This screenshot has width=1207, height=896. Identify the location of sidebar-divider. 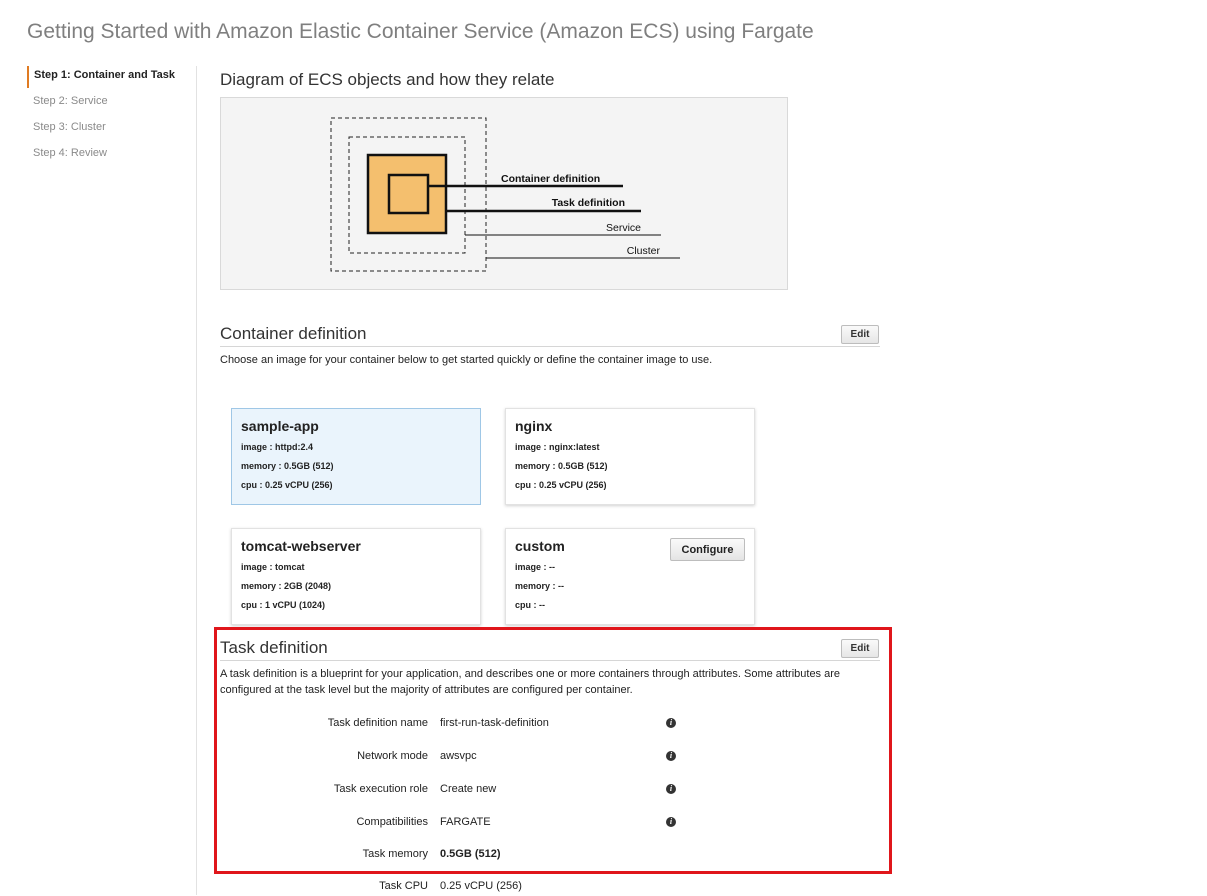
(196, 480).